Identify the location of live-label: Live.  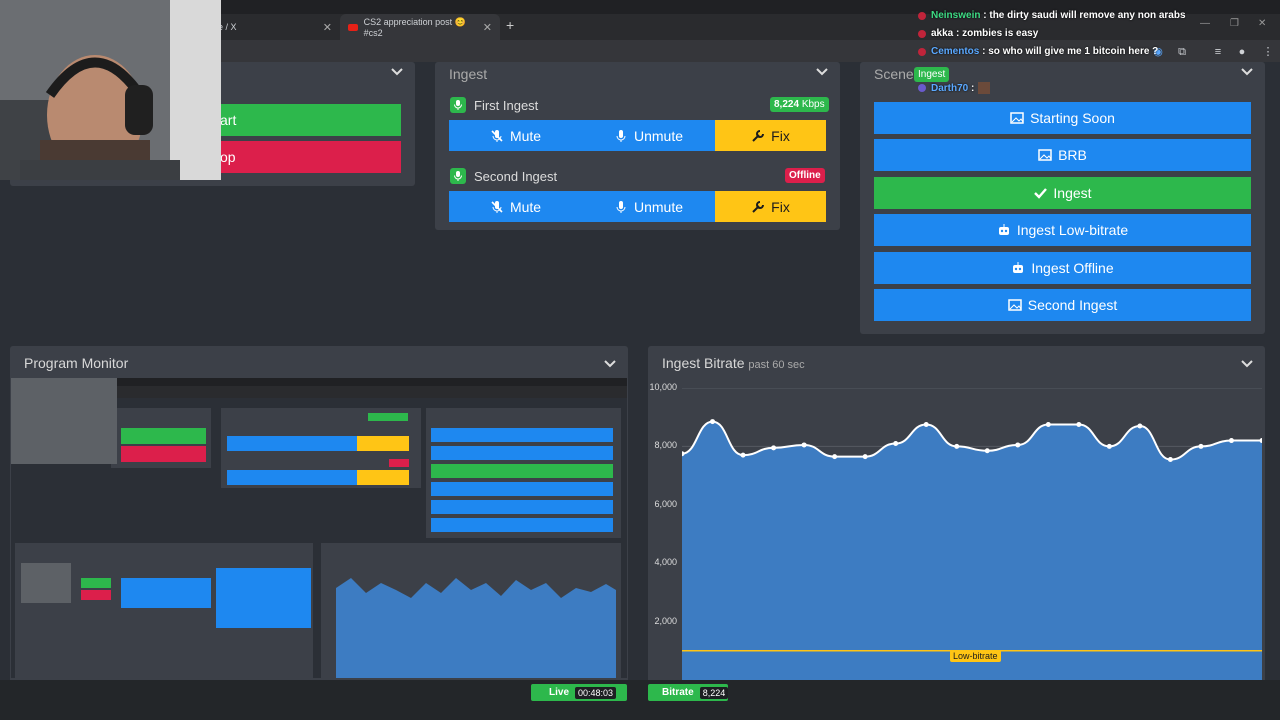
(559, 692).